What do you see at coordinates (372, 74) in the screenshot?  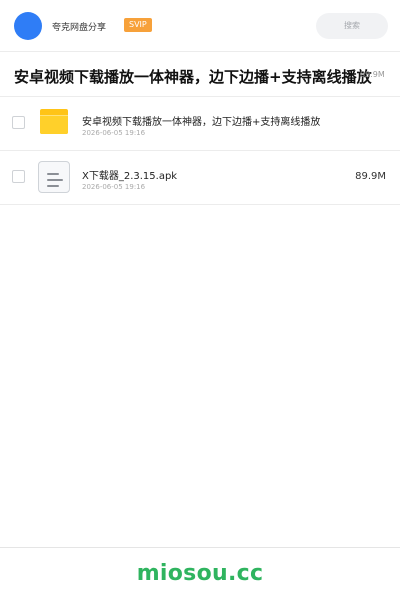 I see `total-size: 89.9M` at bounding box center [372, 74].